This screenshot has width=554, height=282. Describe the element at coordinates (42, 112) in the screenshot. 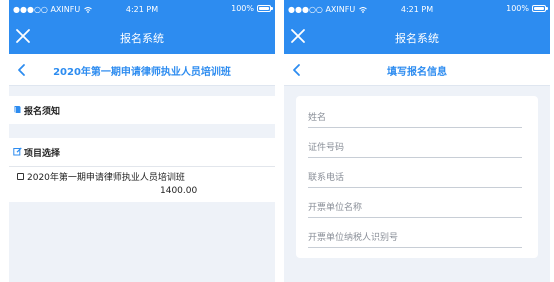

I see `notice-label: 报名须知` at that location.